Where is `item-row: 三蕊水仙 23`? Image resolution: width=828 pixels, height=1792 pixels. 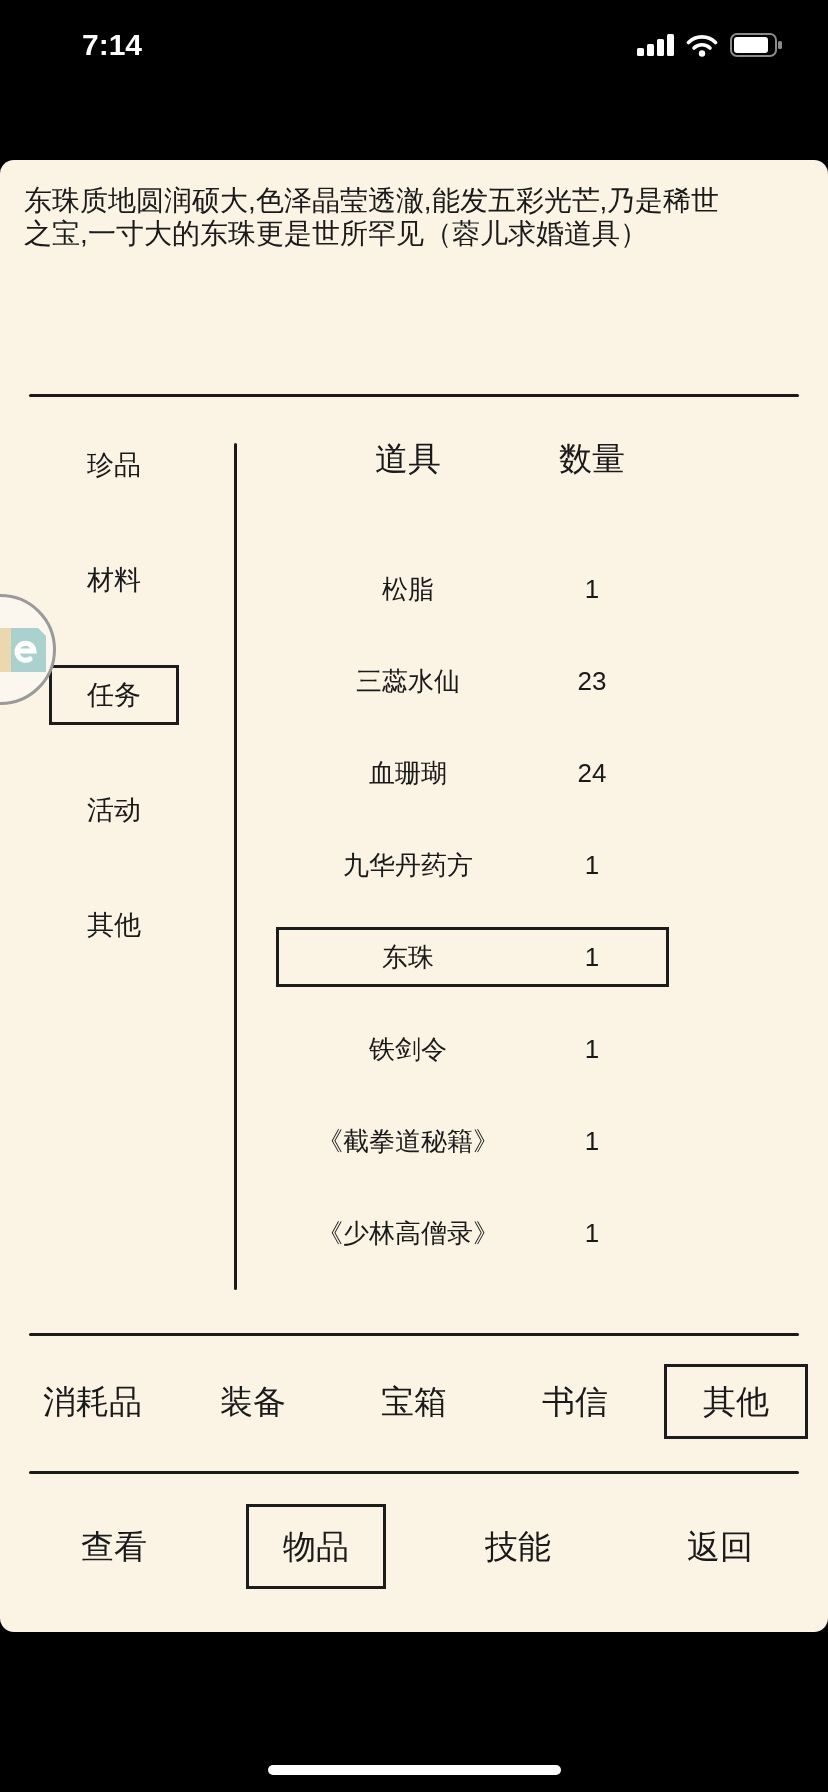 item-row: 三蕊水仙 23 is located at coordinates (472, 681).